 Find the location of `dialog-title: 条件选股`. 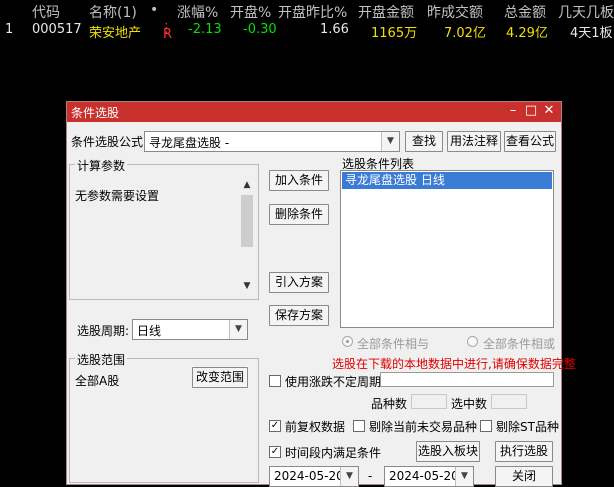

dialog-title: 条件选股 is located at coordinates (95, 113).